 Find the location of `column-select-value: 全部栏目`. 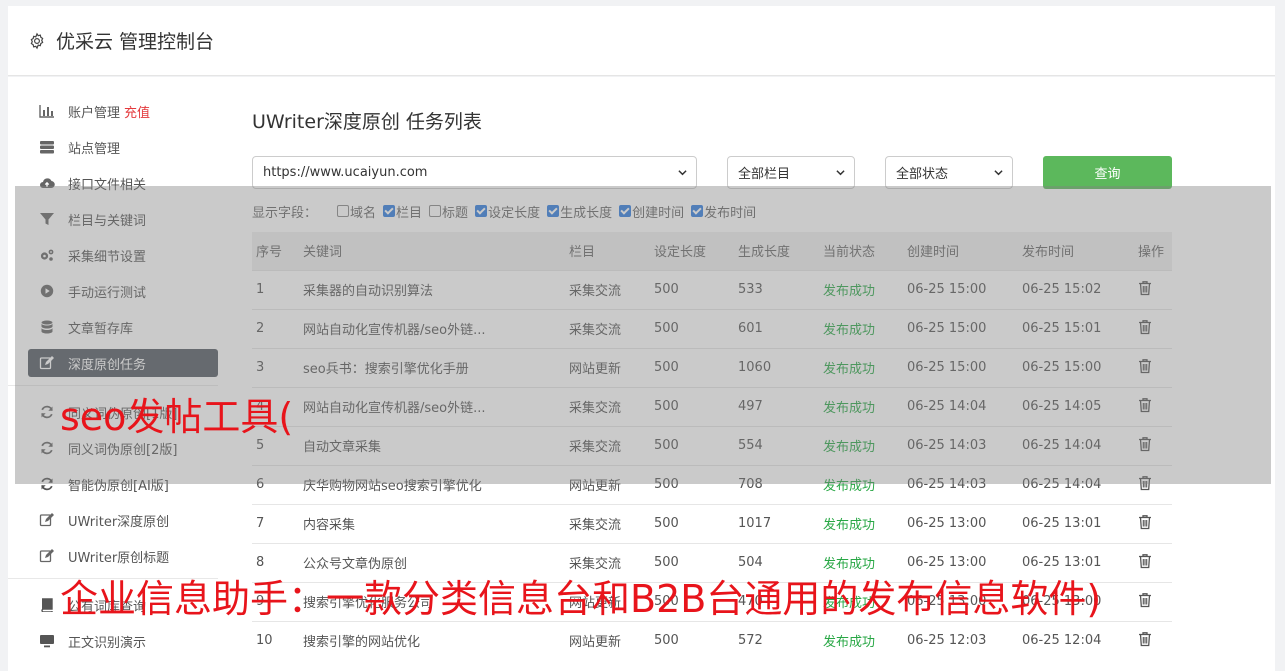

column-select-value: 全部栏目 is located at coordinates (764, 174).